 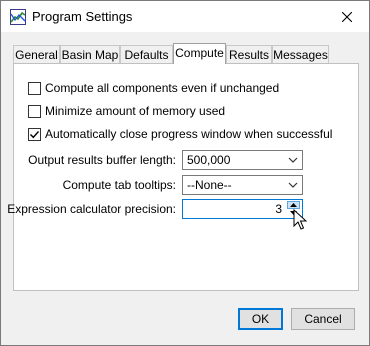 What do you see at coordinates (119, 185) in the screenshot?
I see `tooltips-label: Compute tab tooltips:` at bounding box center [119, 185].